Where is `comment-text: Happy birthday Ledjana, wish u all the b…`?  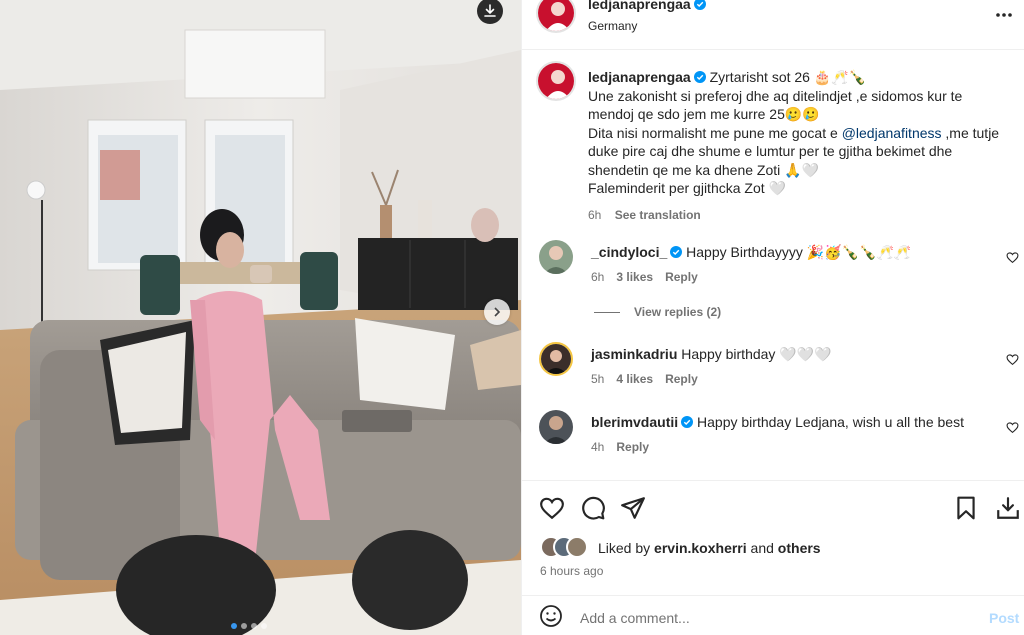 comment-text: Happy birthday Ledjana, wish u all the b… is located at coordinates (830, 422).